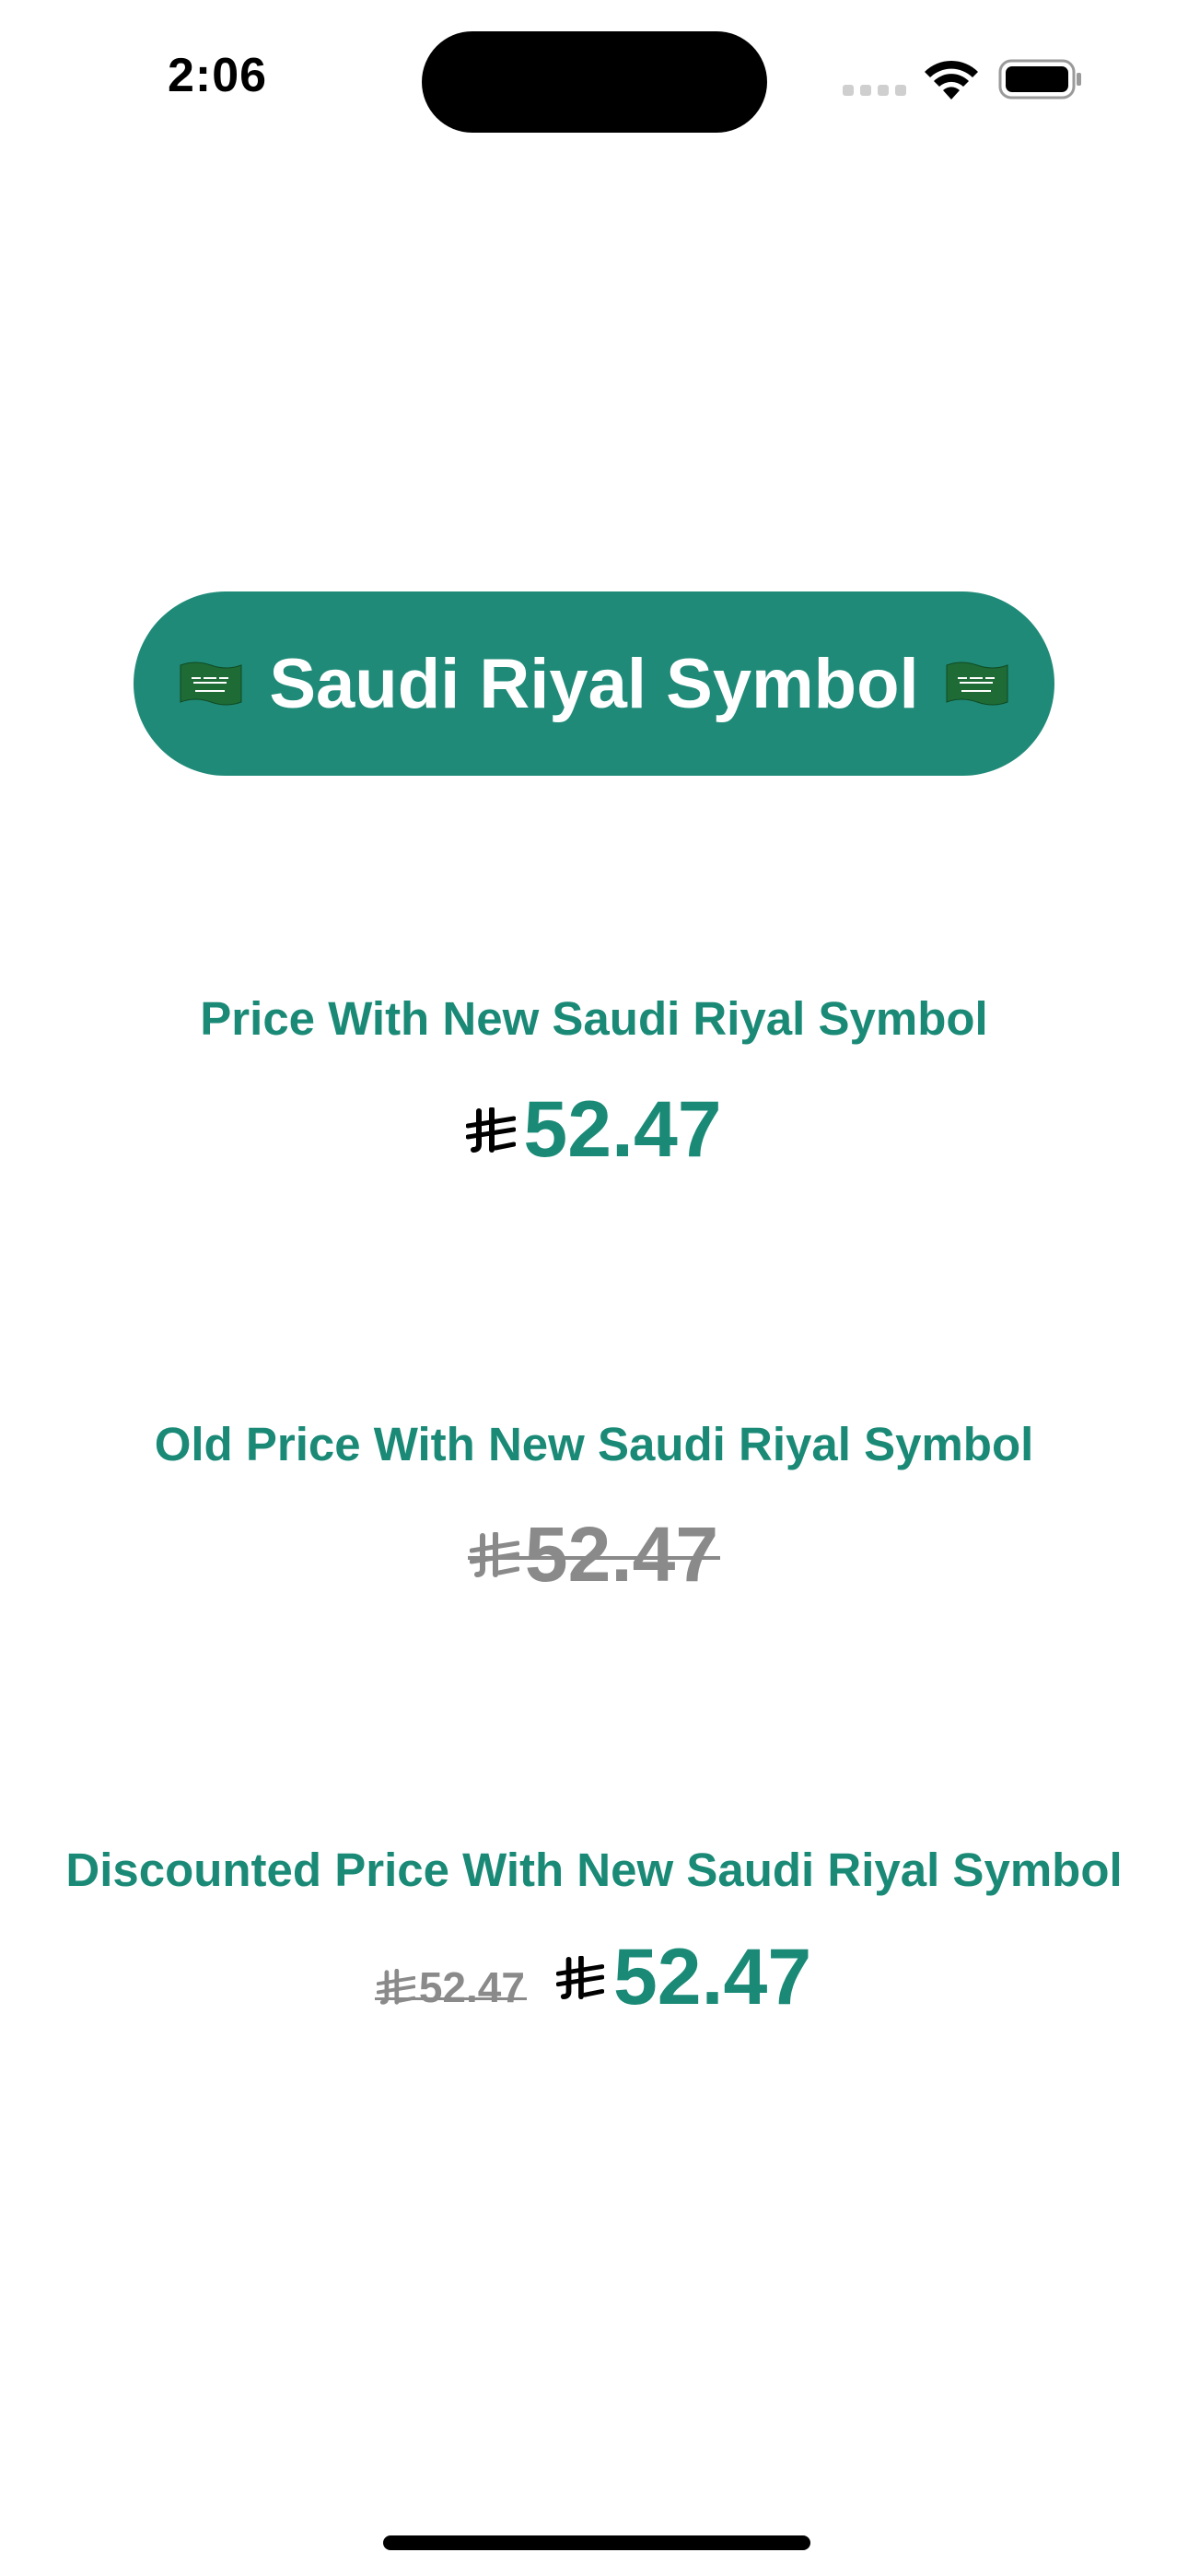 The image size is (1188, 2576). I want to click on strikethrough-price: 52.47, so click(594, 1554).